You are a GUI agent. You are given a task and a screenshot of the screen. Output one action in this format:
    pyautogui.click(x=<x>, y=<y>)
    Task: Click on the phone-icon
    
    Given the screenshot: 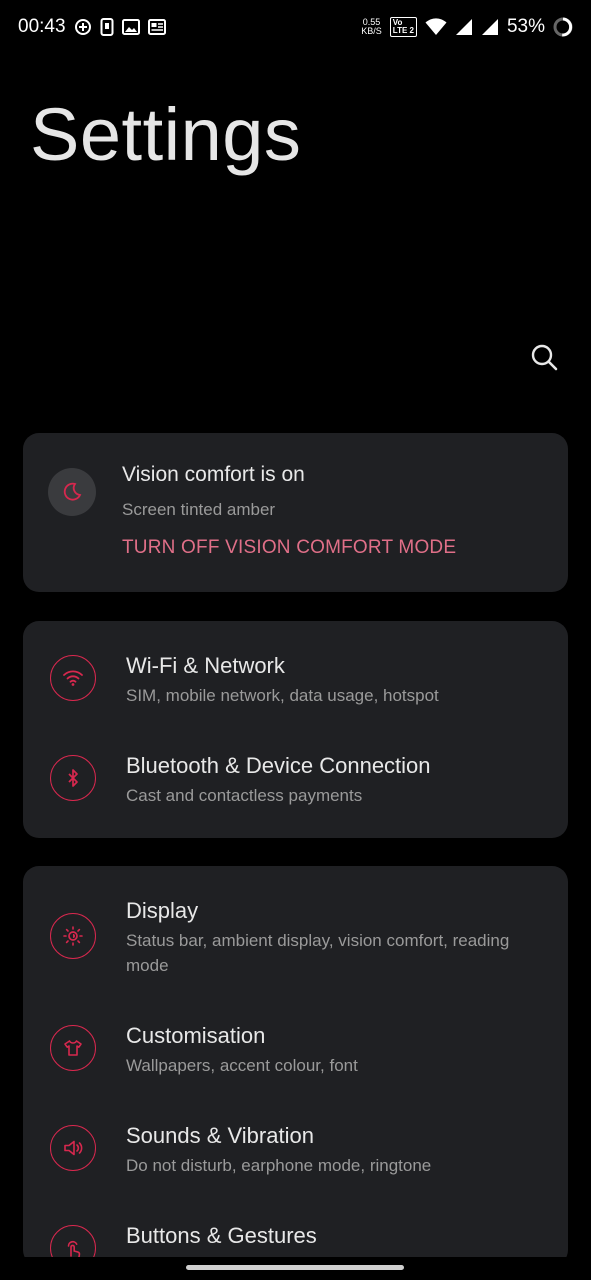 What is the action you would take?
    pyautogui.click(x=107, y=27)
    